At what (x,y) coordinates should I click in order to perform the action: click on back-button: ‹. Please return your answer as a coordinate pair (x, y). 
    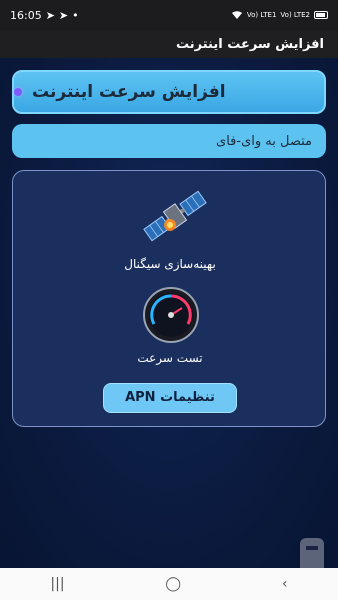
    Looking at the image, I should click on (285, 584).